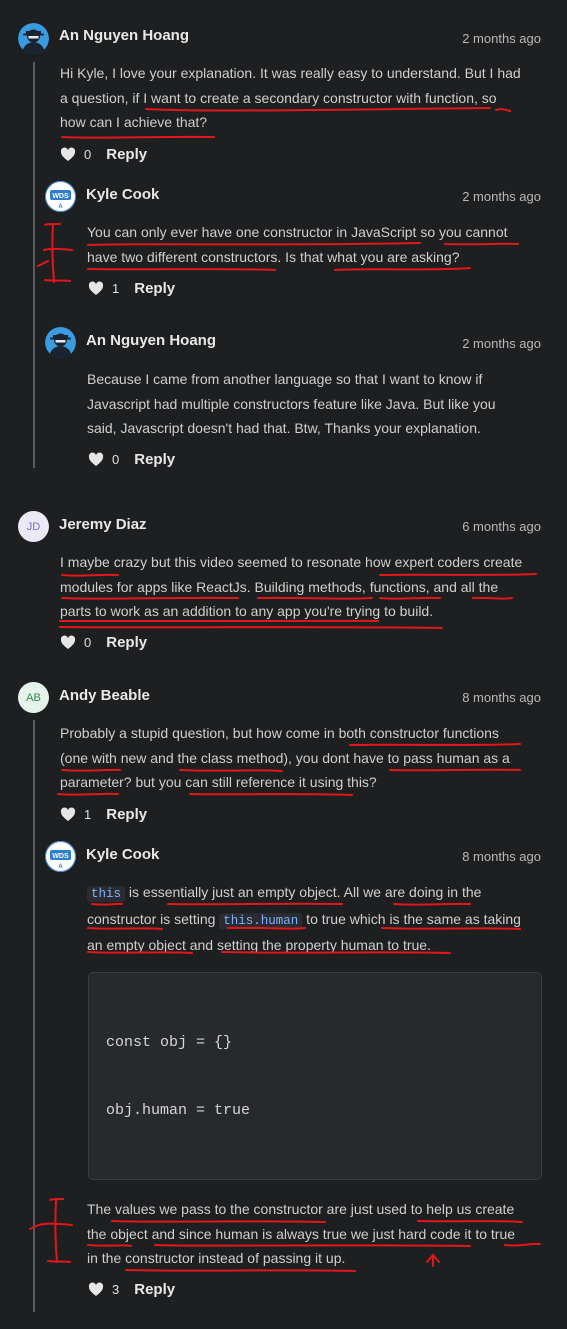  What do you see at coordinates (261, 920) in the screenshot?
I see `inline-code: this.human` at bounding box center [261, 920].